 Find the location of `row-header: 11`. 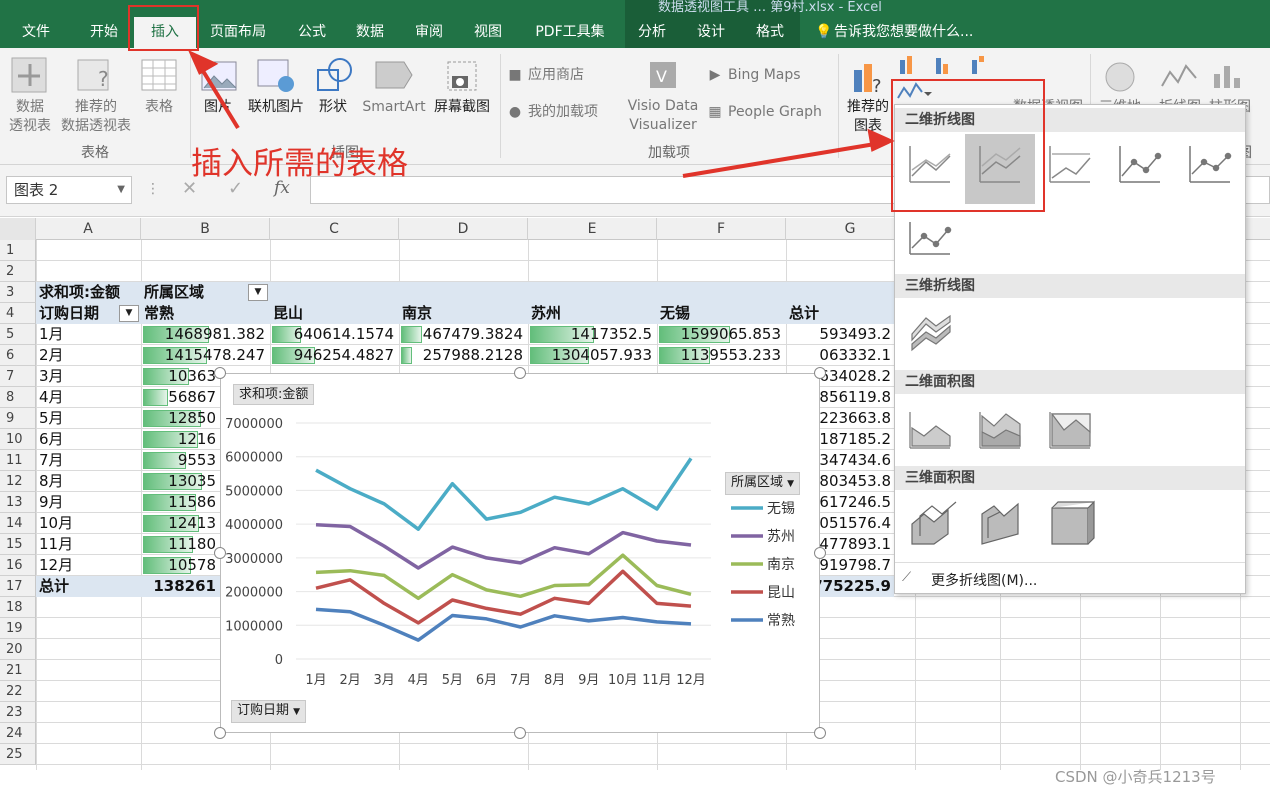

row-header: 11 is located at coordinates (18, 460).